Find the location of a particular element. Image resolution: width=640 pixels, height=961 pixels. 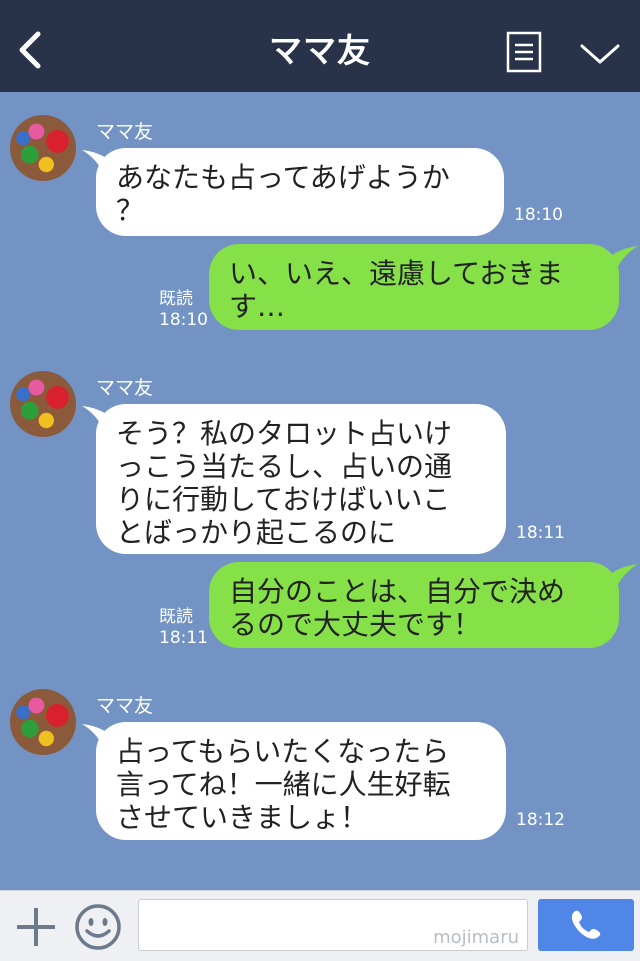

message-line: 自分のことは、自分で決め is located at coordinates (397, 591).